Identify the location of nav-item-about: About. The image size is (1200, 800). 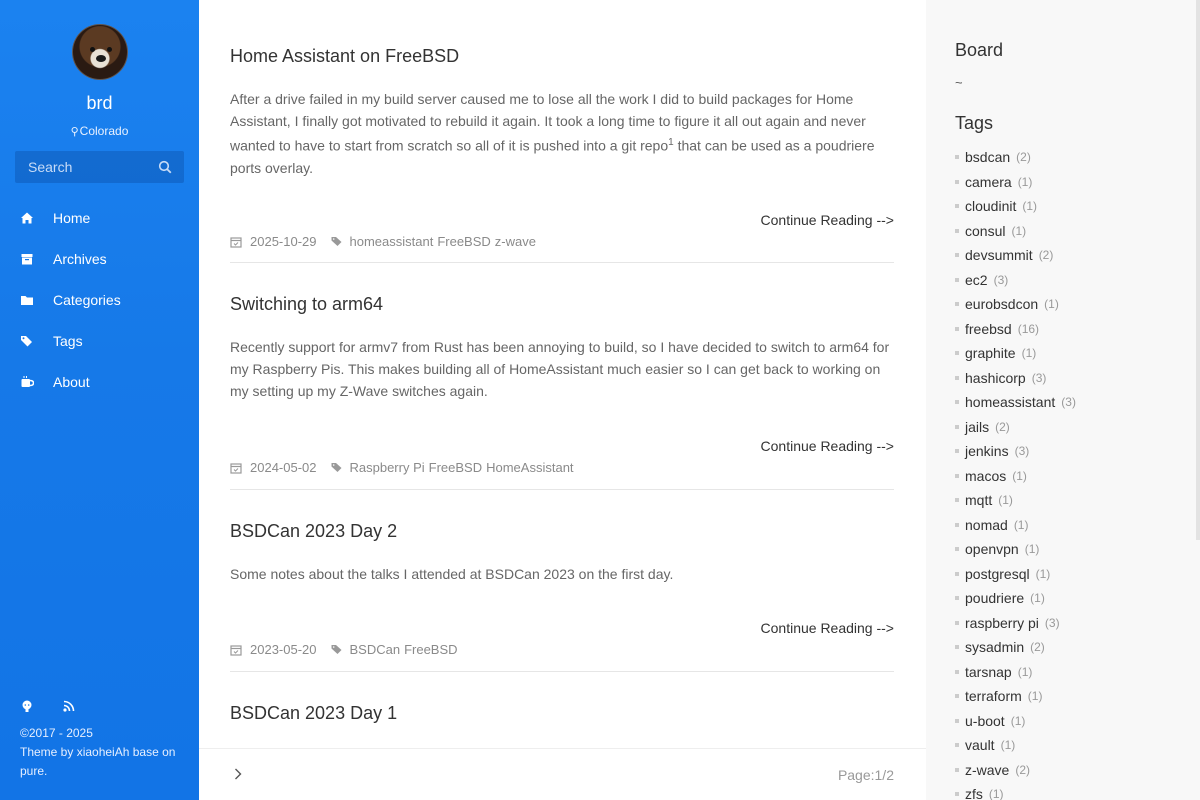
(99, 381).